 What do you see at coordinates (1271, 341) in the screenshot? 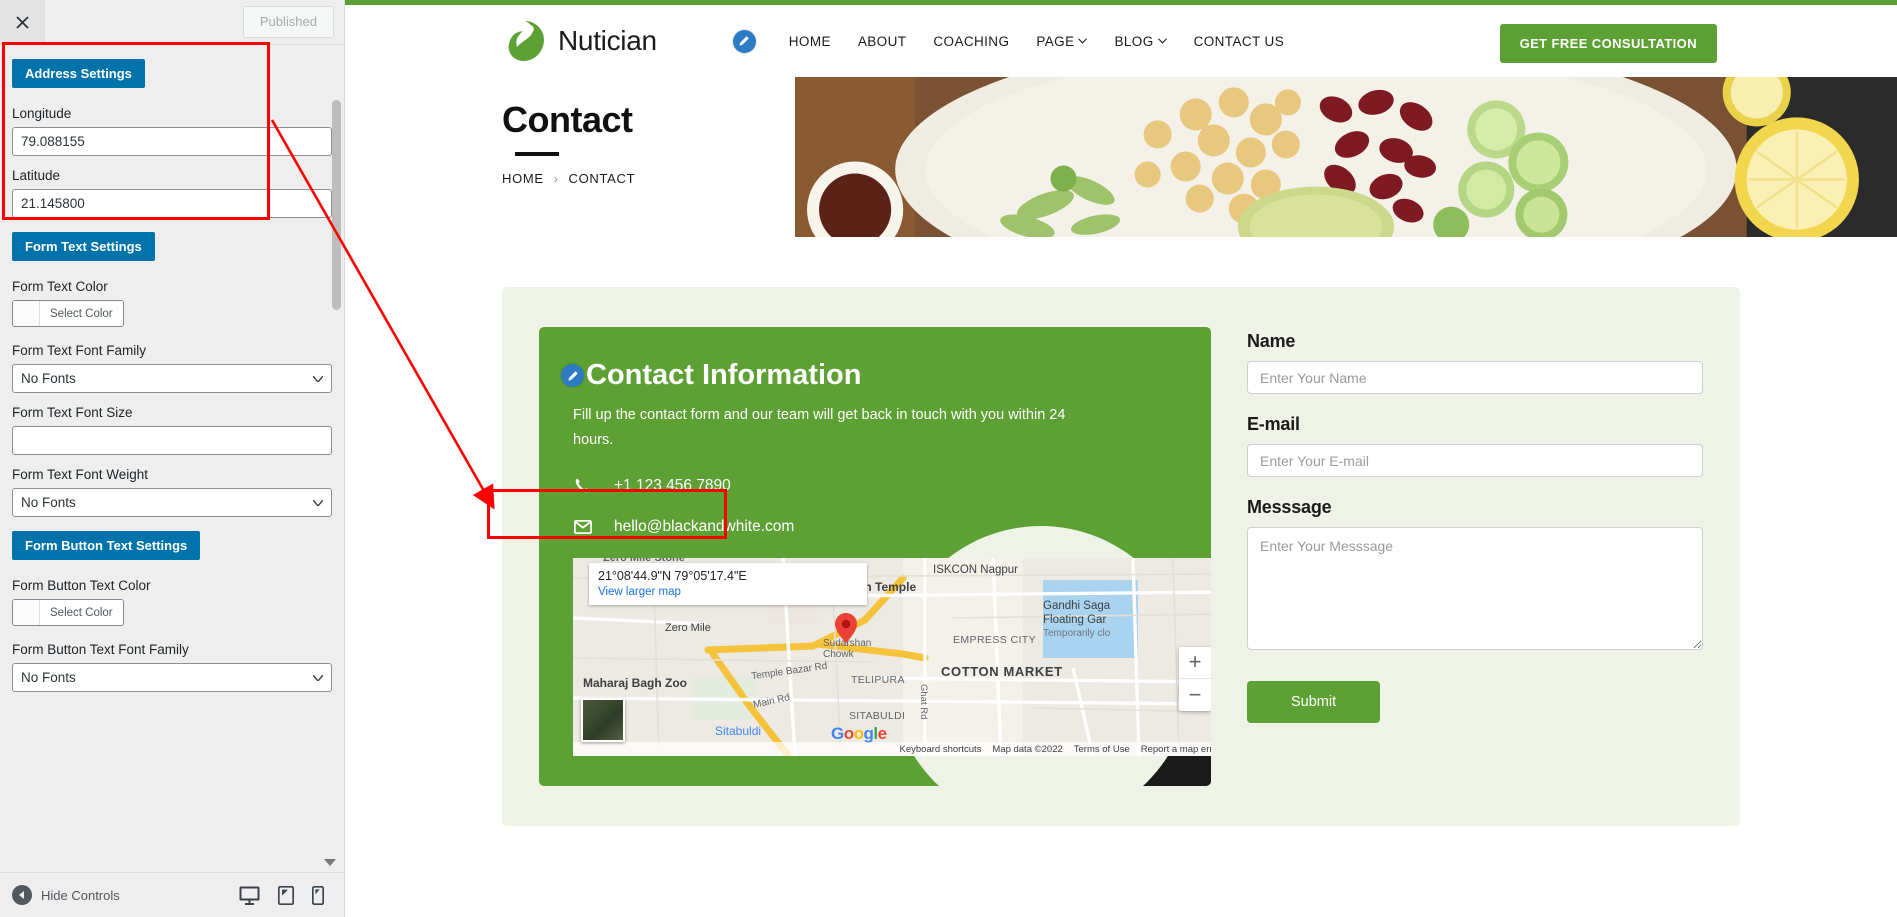
I see `name-field-label: Name` at bounding box center [1271, 341].